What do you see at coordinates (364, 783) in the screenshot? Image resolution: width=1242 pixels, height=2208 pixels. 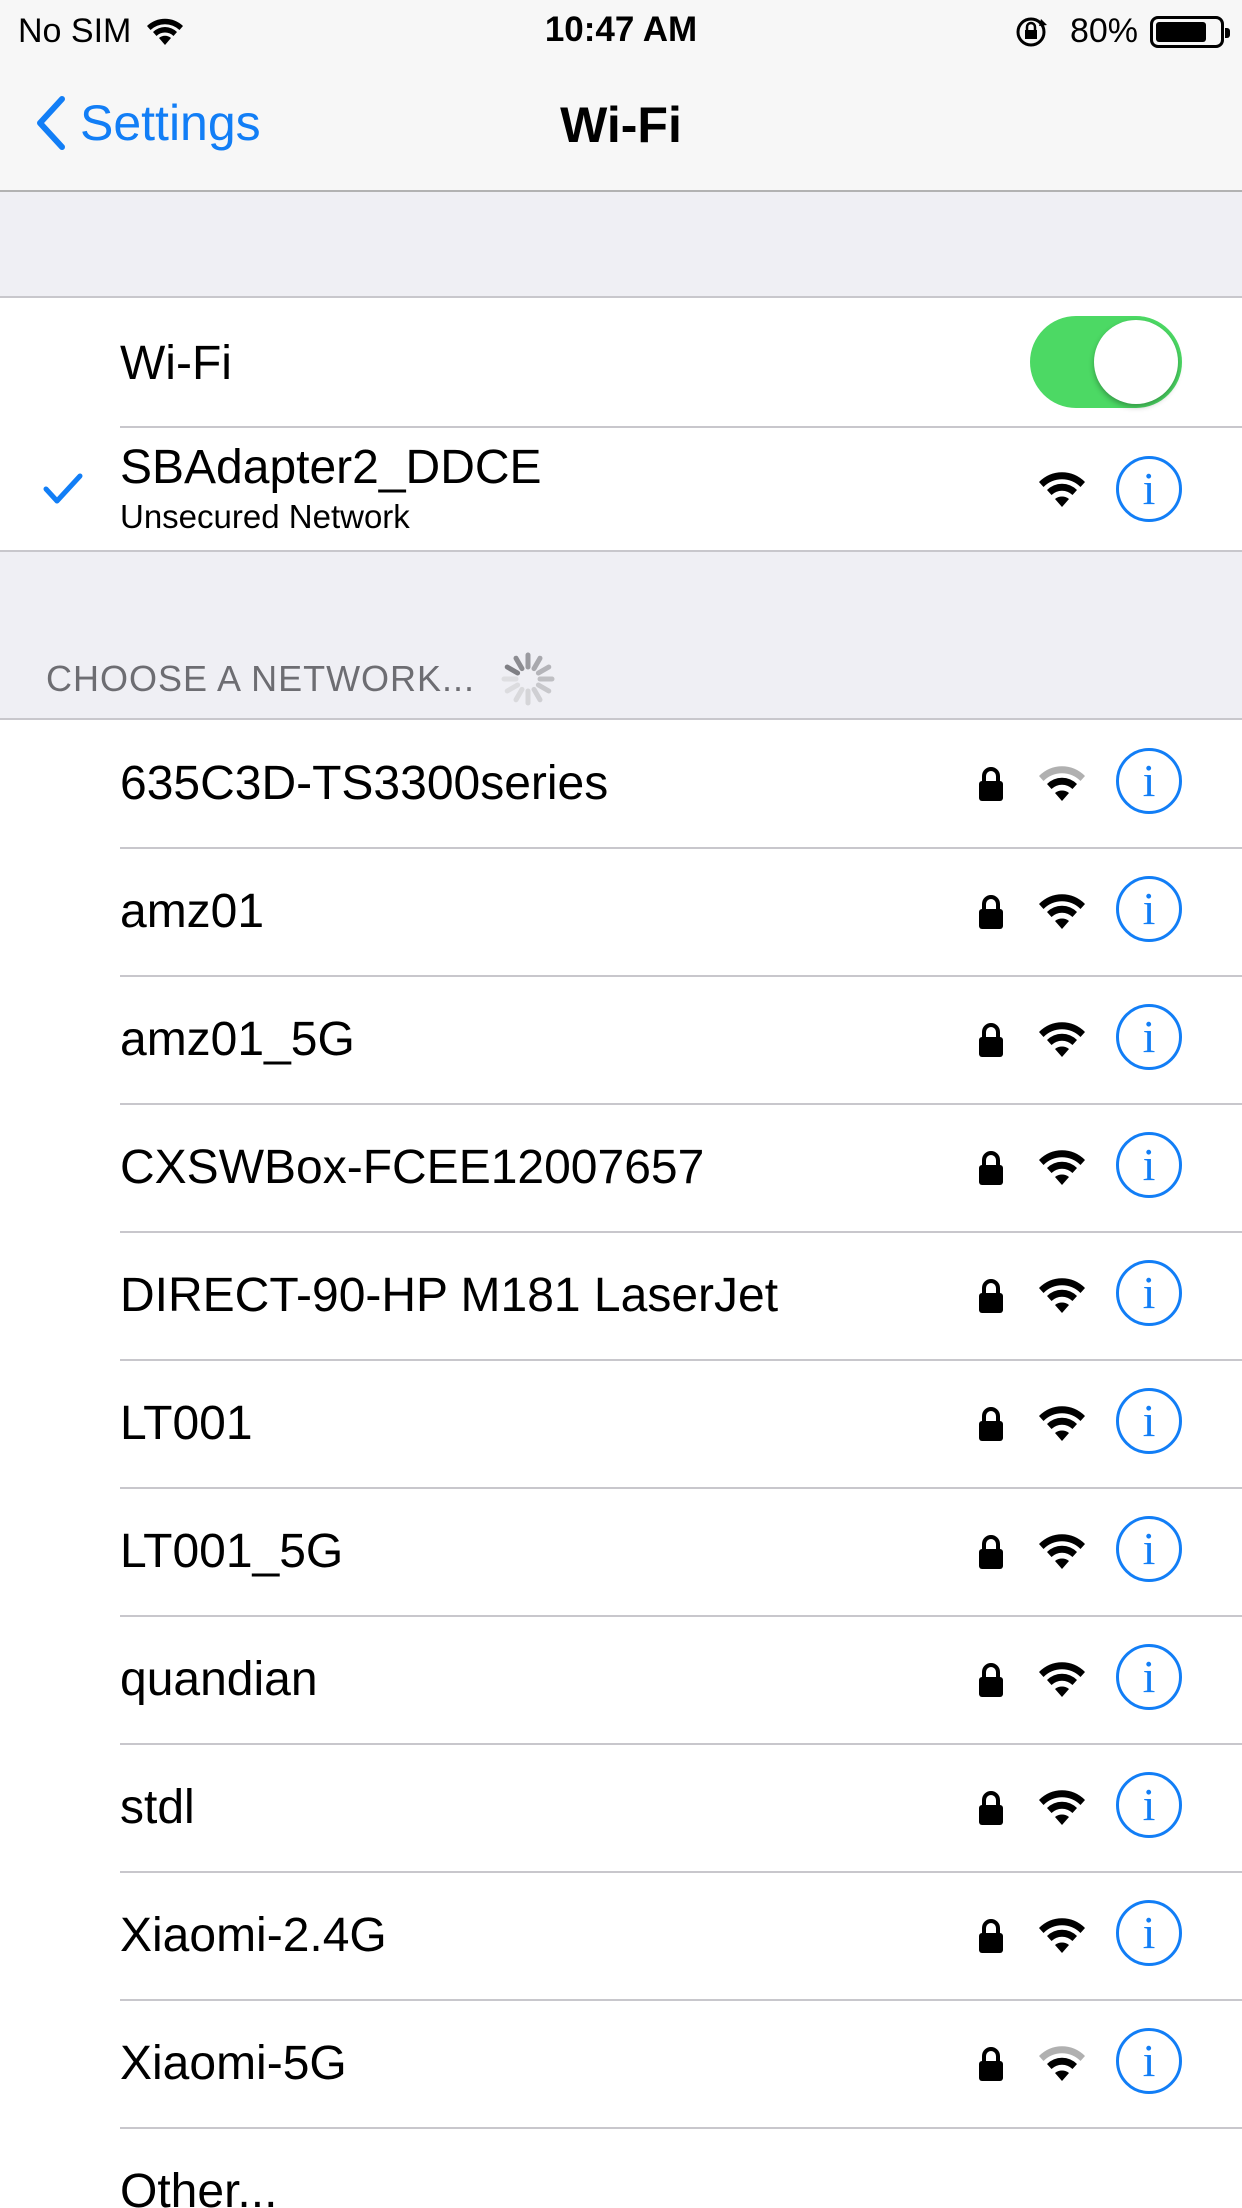 I see `network-name: 635C3D-TS3300series` at bounding box center [364, 783].